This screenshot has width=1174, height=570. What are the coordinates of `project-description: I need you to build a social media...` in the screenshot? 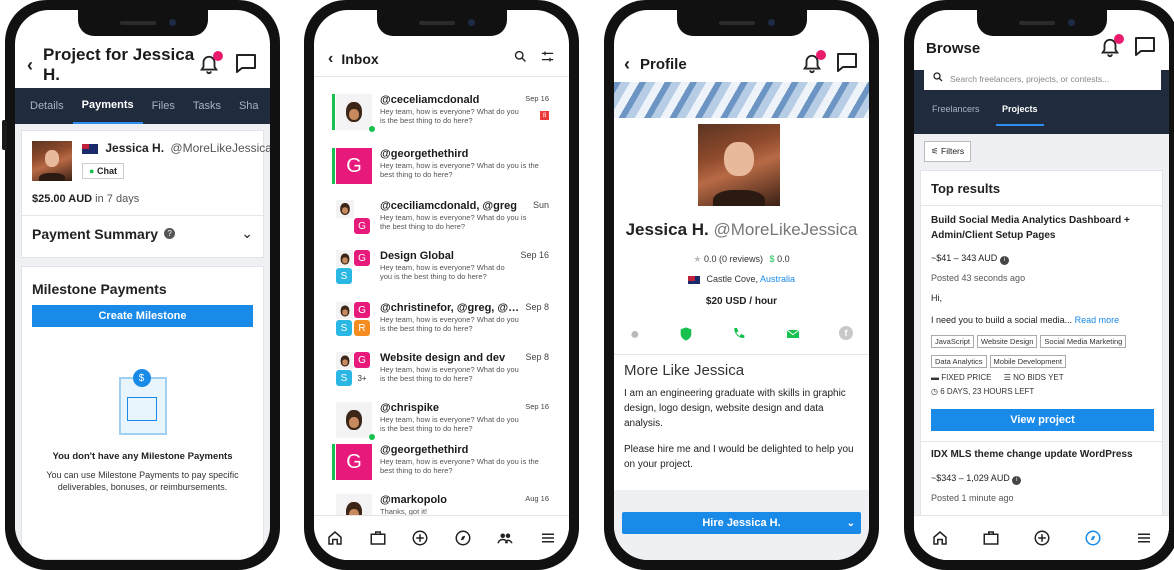 It's located at (1002, 320).